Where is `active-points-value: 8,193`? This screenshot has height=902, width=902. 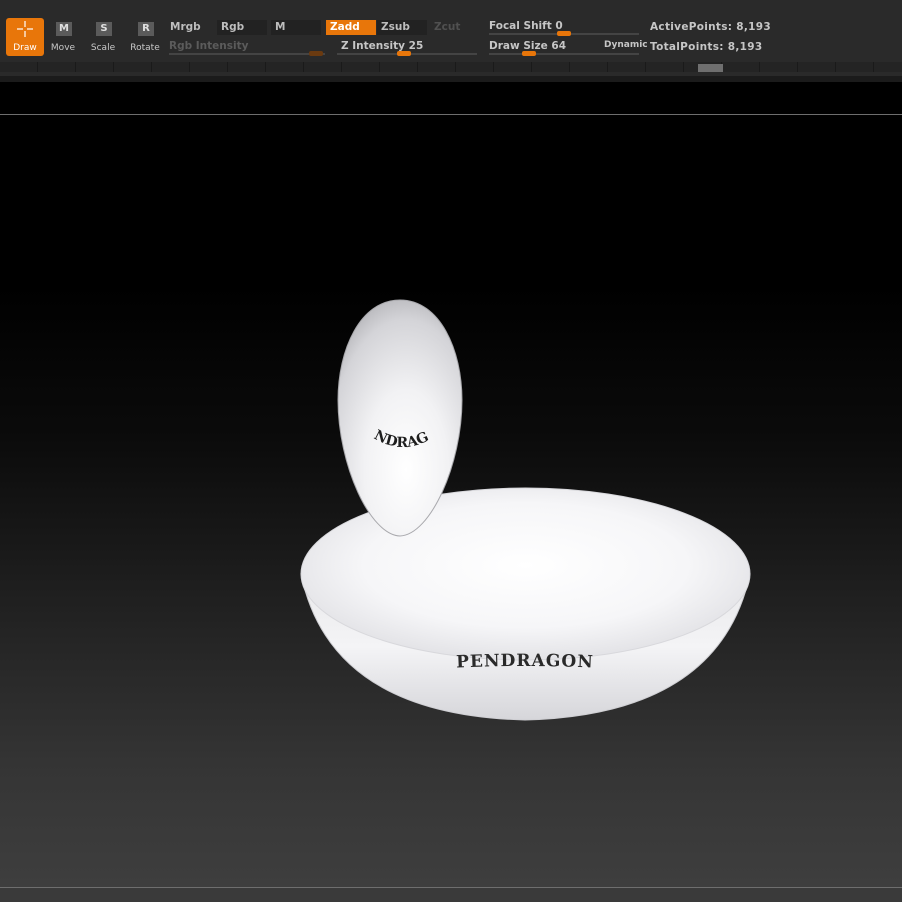 active-points-value: 8,193 is located at coordinates (753, 27).